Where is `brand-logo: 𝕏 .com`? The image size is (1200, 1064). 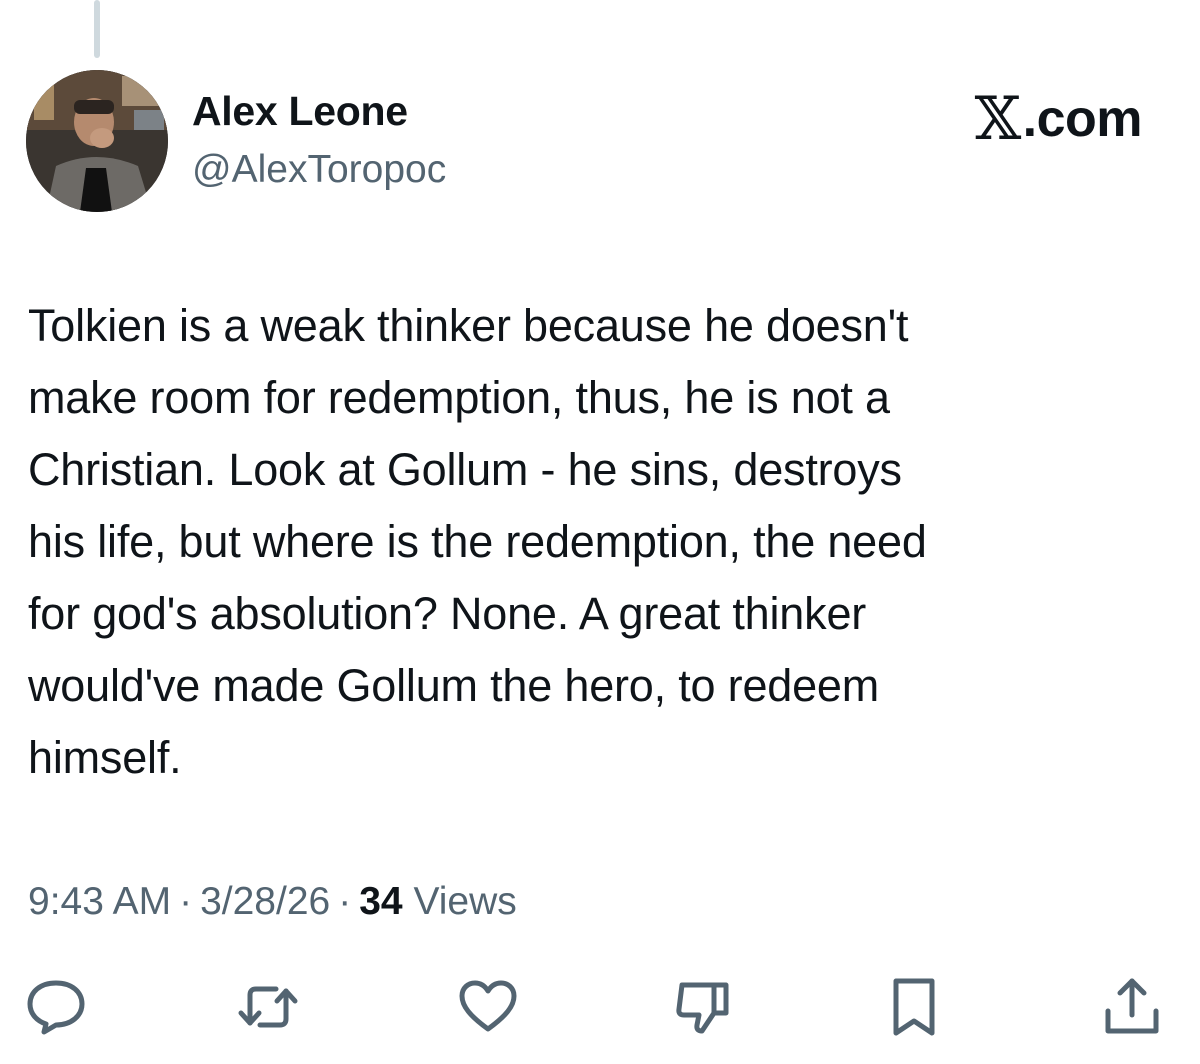
brand-logo: 𝕏 .com is located at coordinates (1058, 119).